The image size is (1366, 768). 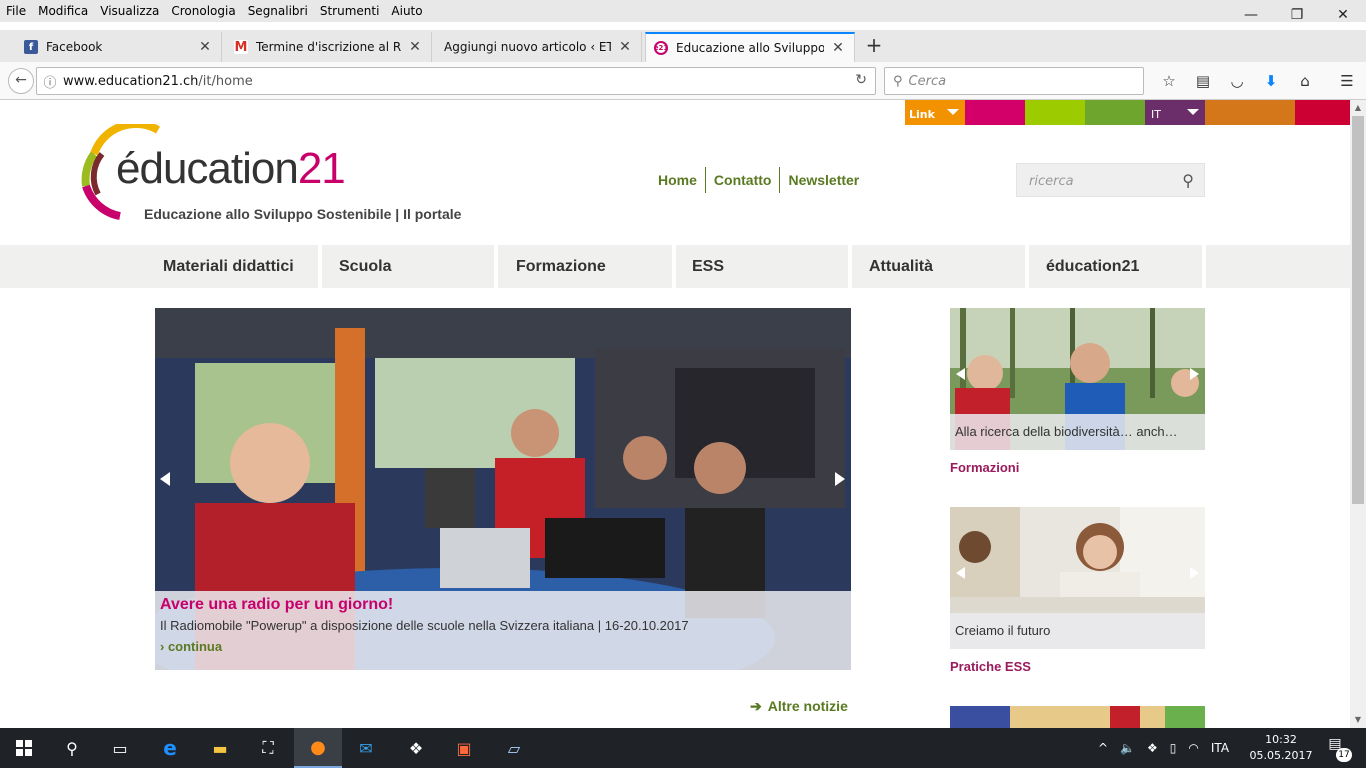 What do you see at coordinates (119, 47) in the screenshot?
I see `tab-facebook: f Facebook ✕` at bounding box center [119, 47].